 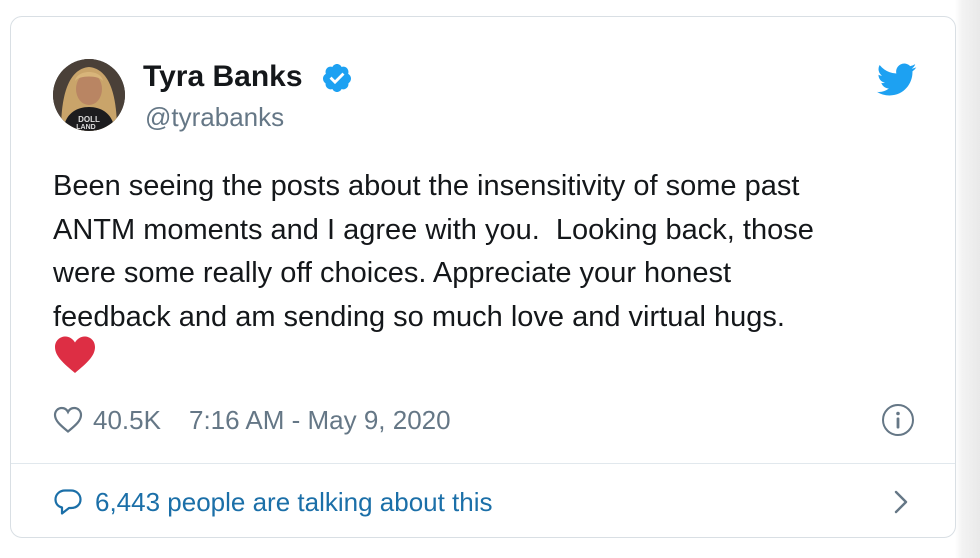 I want to click on talking-link: 6,443 people are talking about this, so click(x=488, y=502).